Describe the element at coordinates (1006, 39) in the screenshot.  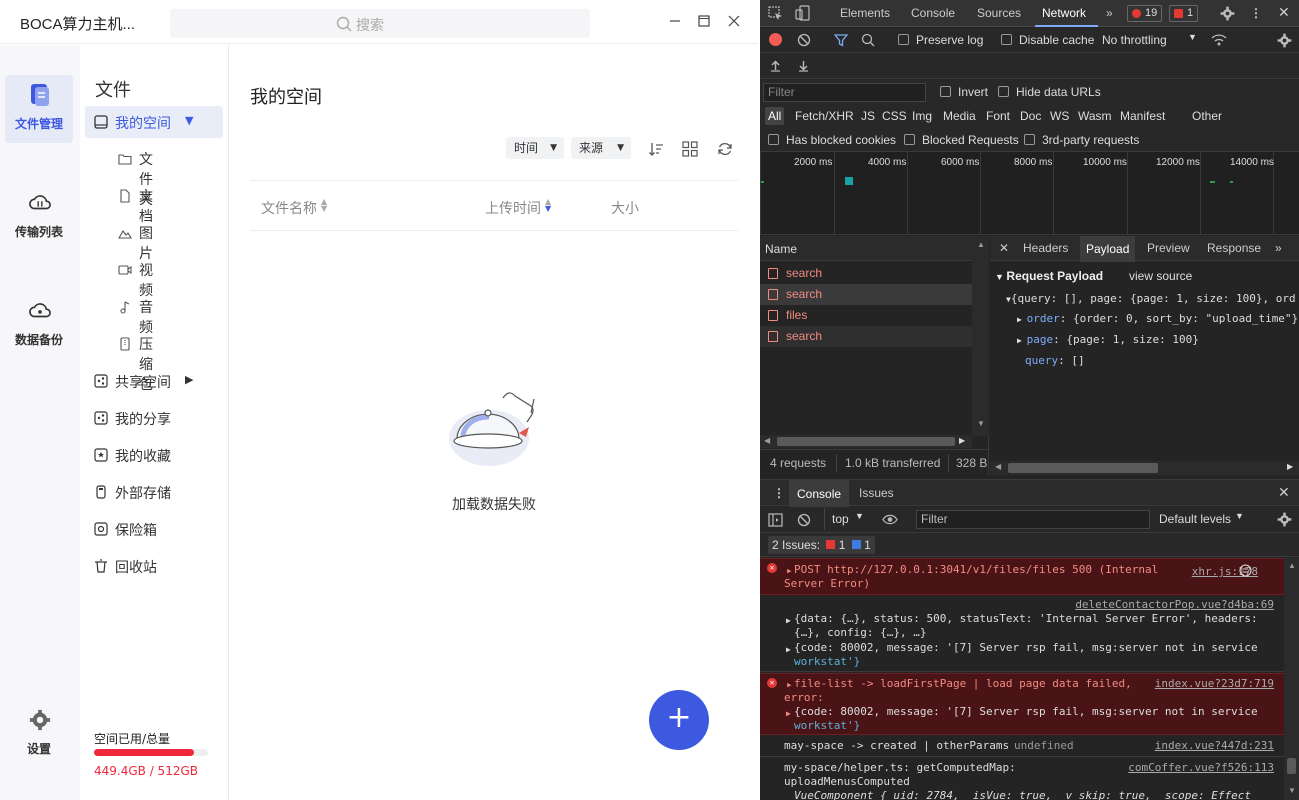
I see `disable-cache-checkbox` at that location.